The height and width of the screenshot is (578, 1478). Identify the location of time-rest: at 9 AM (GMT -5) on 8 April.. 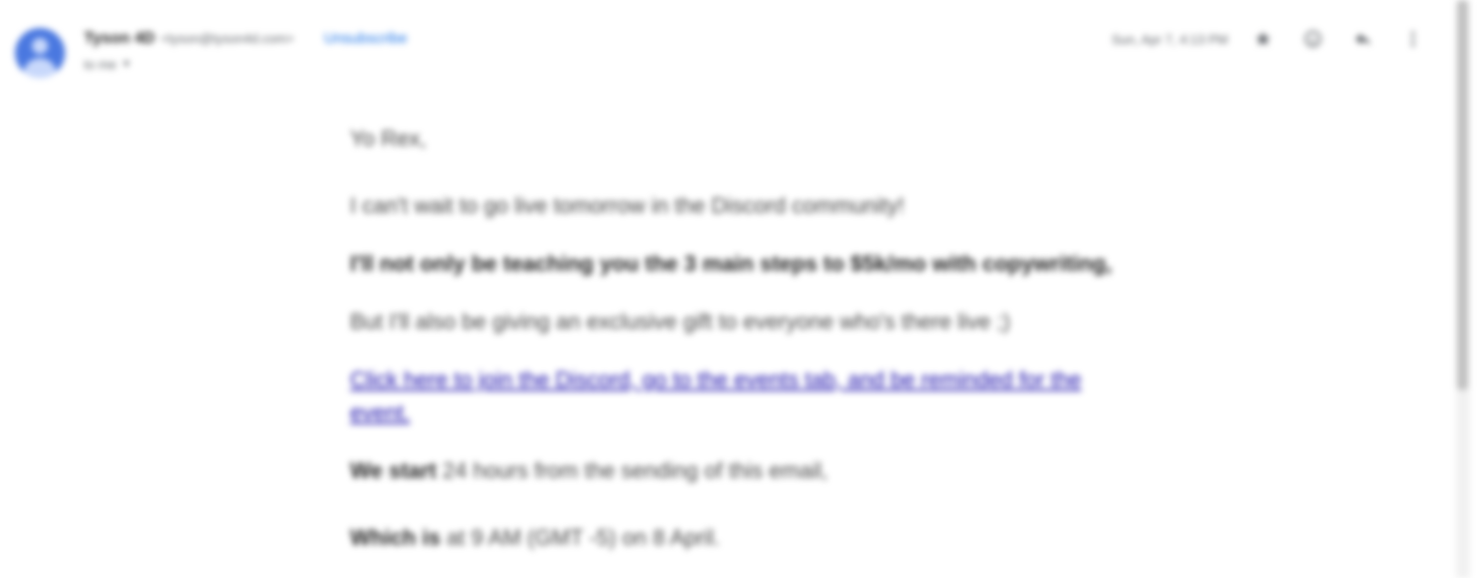
(580, 537).